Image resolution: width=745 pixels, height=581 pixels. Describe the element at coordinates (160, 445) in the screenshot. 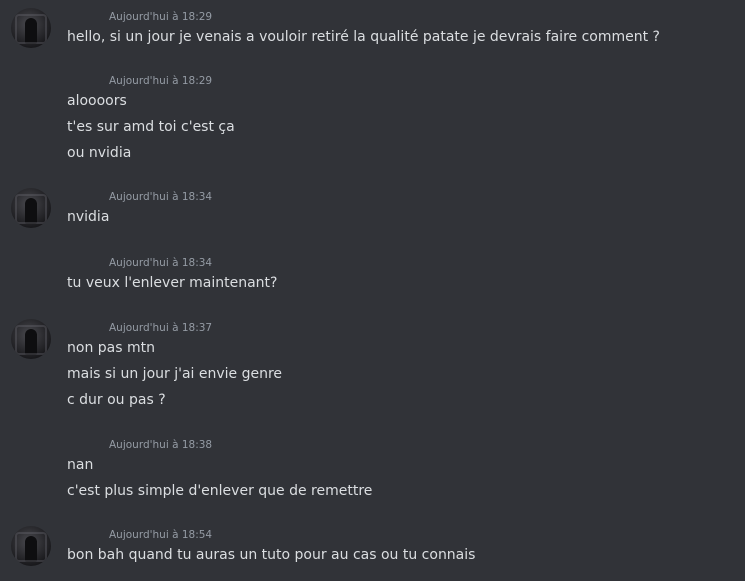

I see `message-timestamp: Aujourd'hui à 18:38` at that location.